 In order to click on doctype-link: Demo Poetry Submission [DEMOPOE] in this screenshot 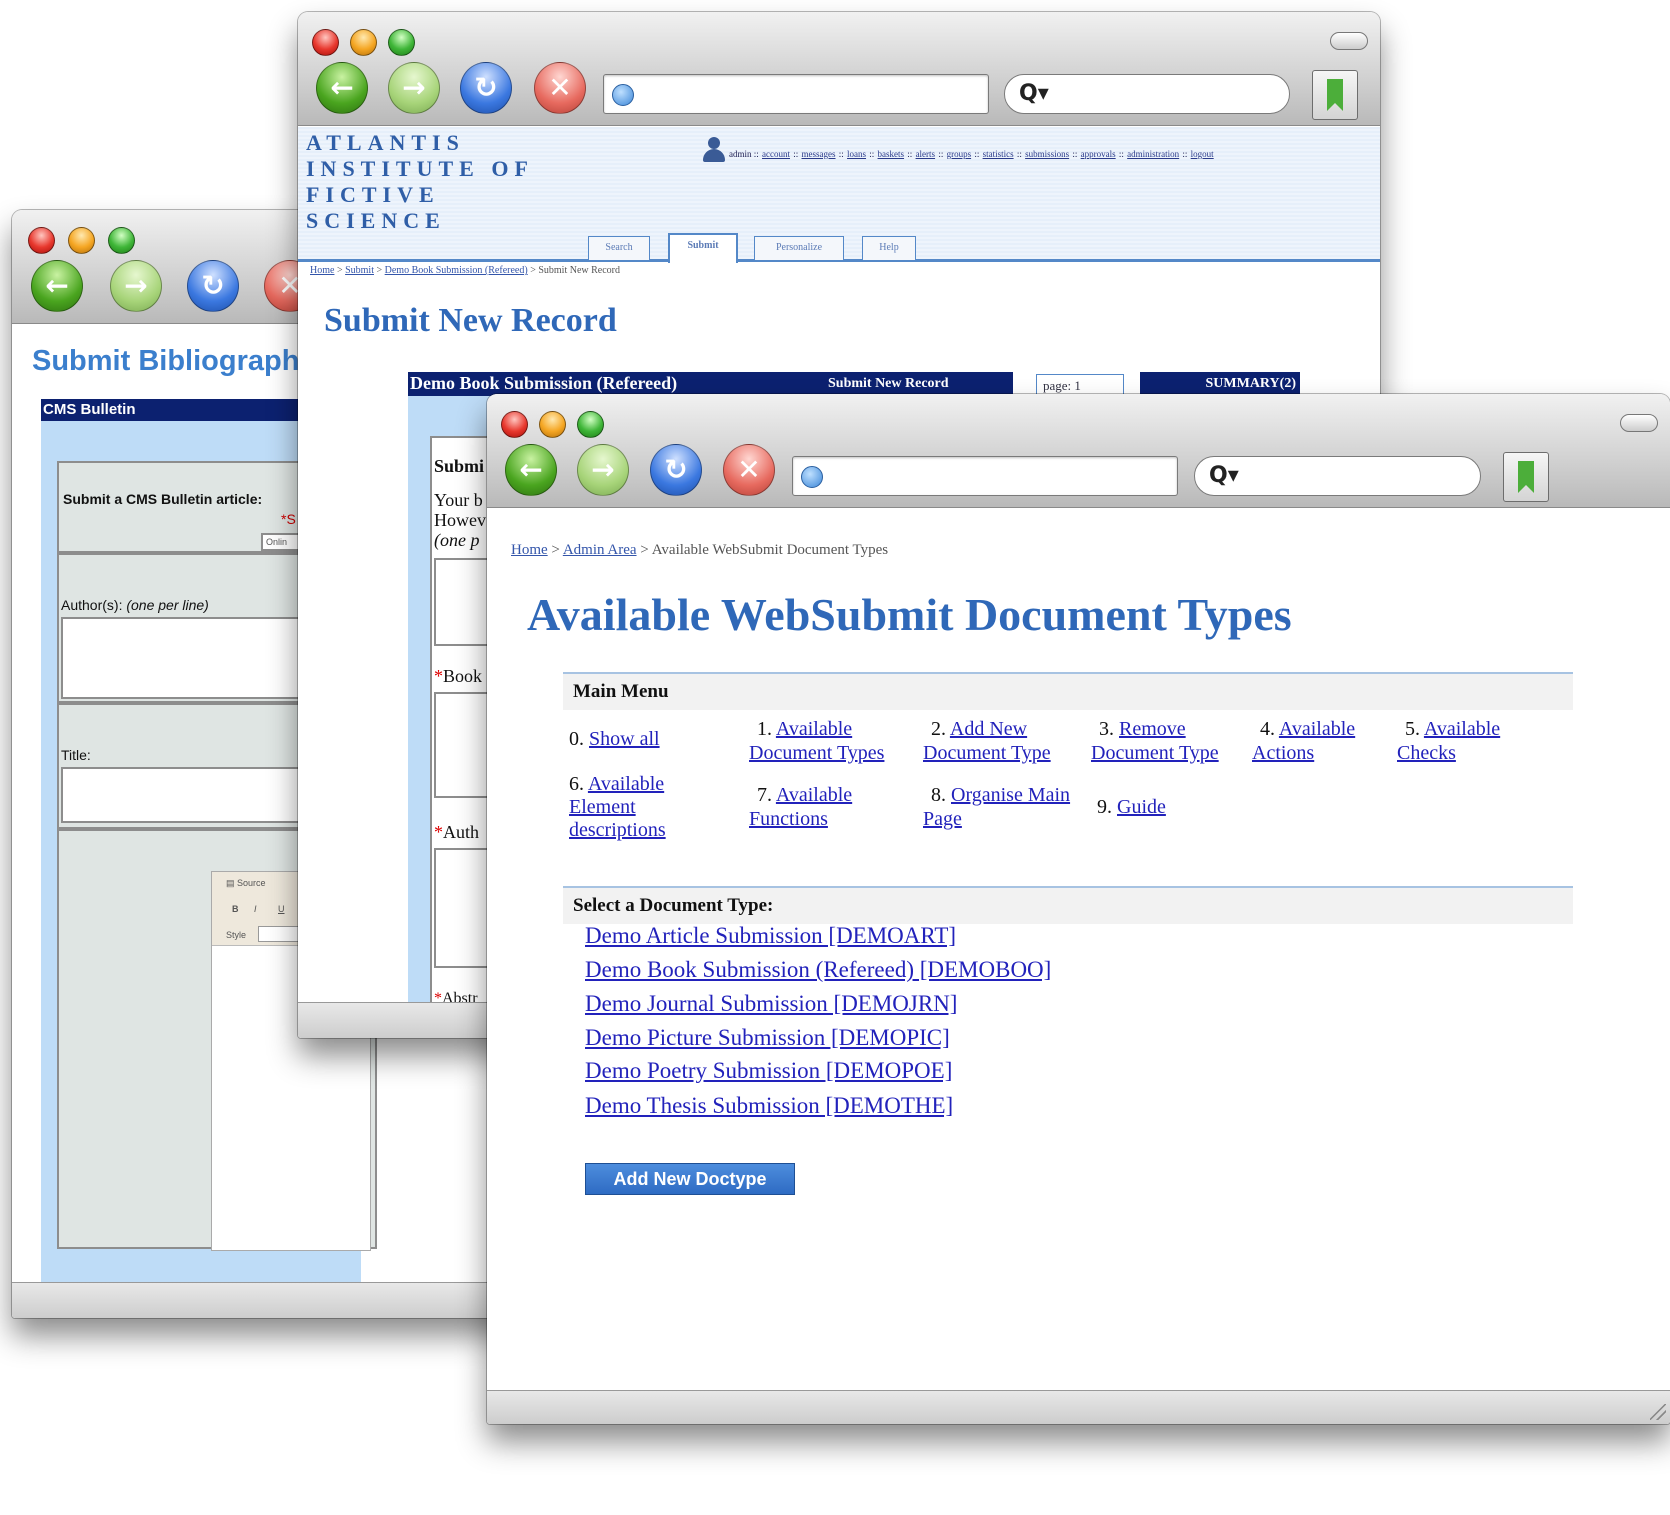, I will do `click(768, 1070)`.